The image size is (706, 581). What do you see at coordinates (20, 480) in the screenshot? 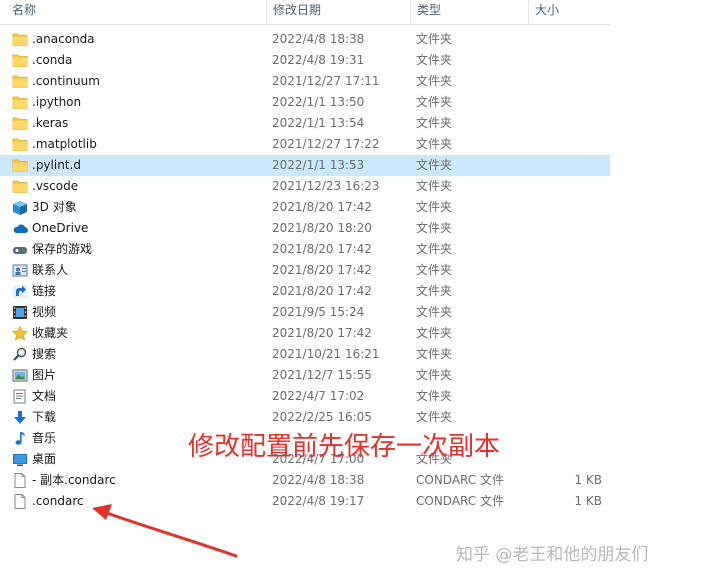
I see `file-icon` at bounding box center [20, 480].